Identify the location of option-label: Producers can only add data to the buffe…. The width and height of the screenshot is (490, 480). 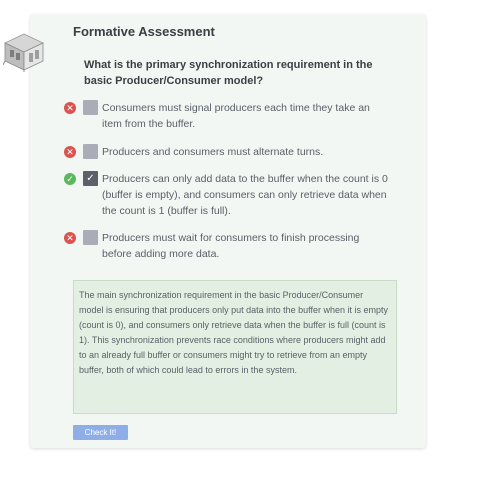
(245, 195).